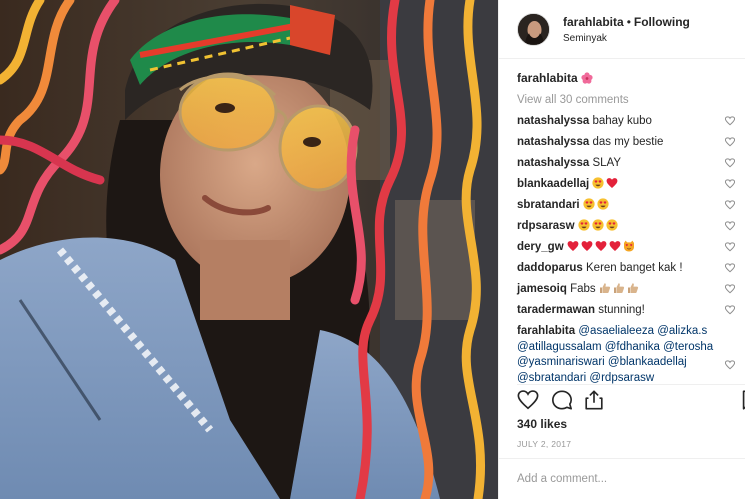 This screenshot has width=745, height=499. I want to click on comment-text: SLAY, so click(607, 163).